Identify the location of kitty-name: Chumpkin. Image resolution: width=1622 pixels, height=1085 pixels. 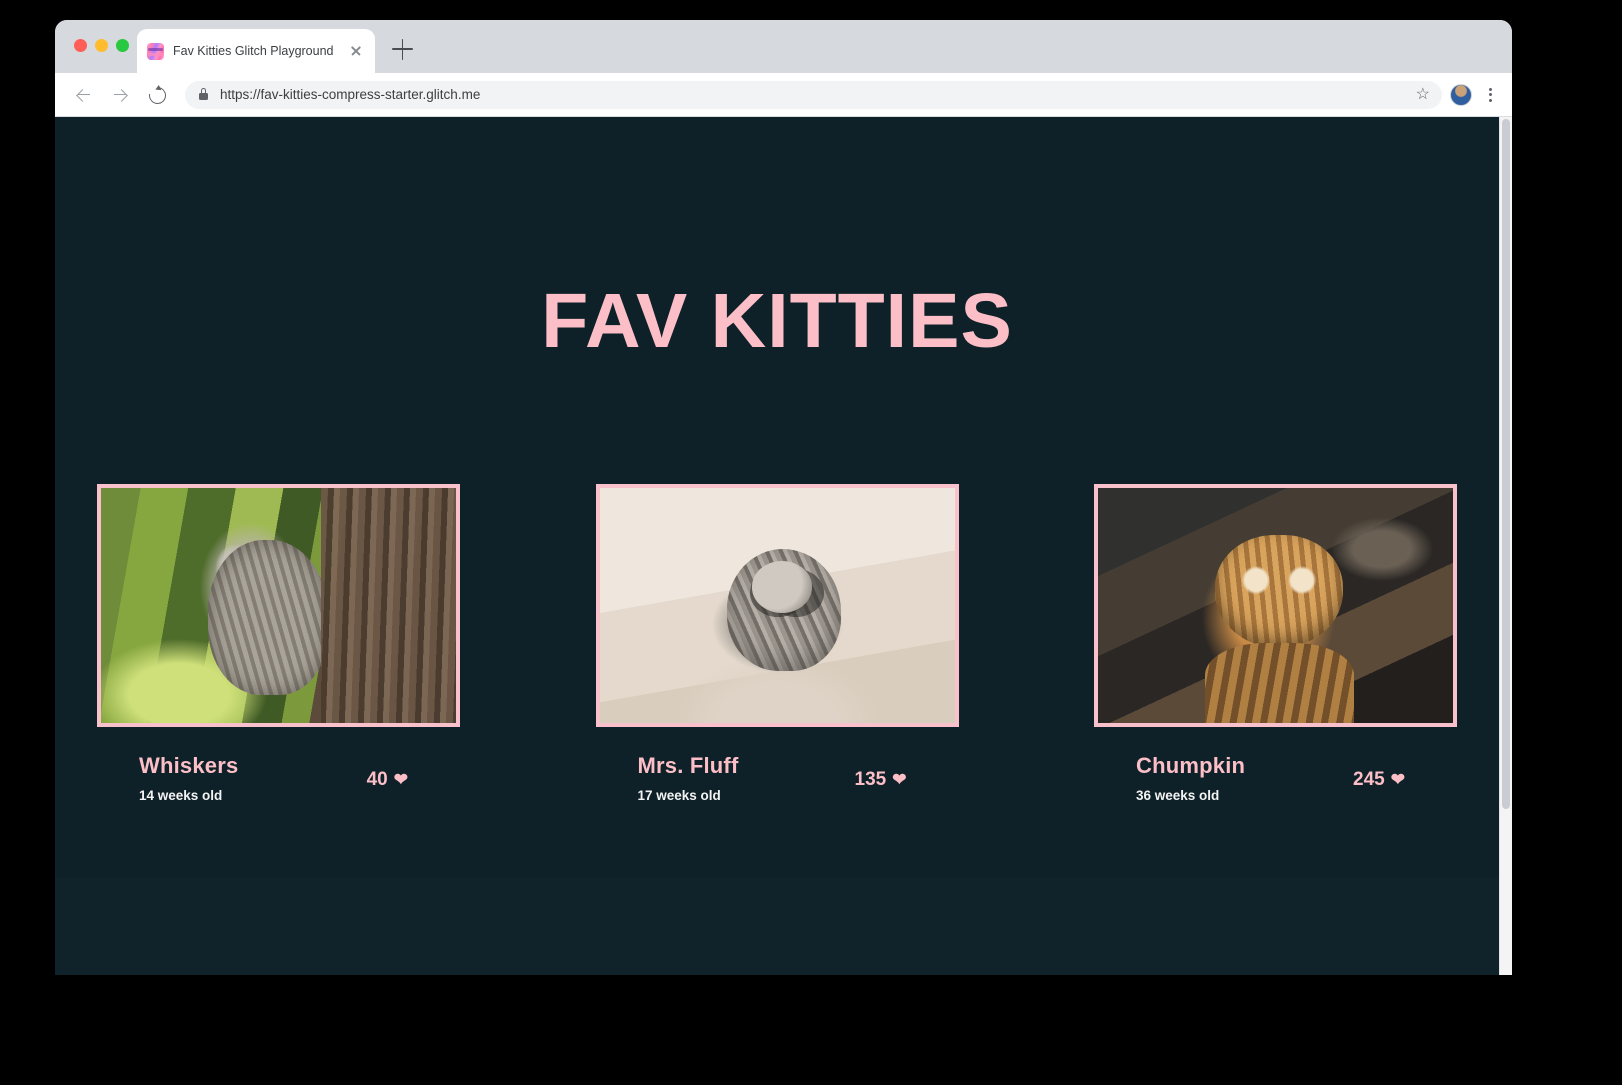
(1191, 765).